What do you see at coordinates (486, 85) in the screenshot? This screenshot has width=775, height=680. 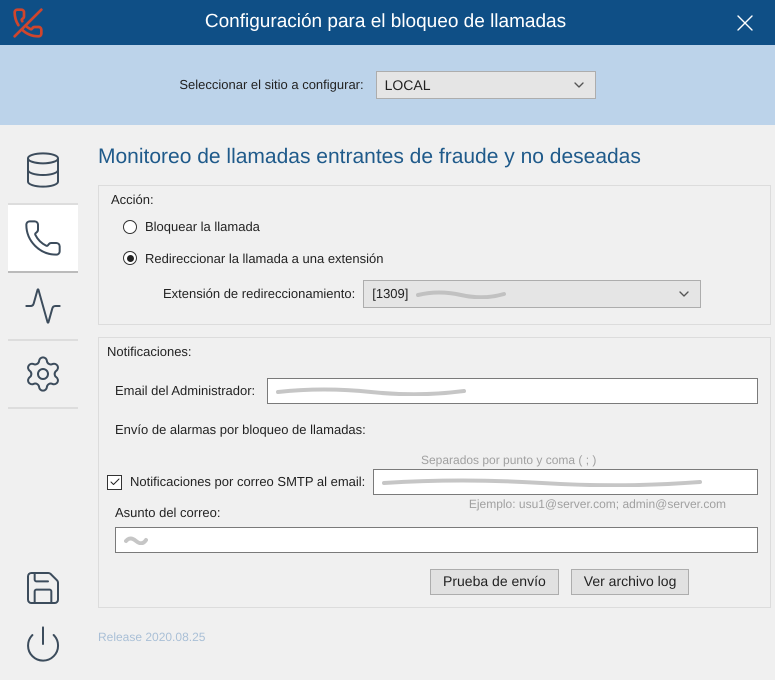 I see `site-dropdown: LOCAL` at bounding box center [486, 85].